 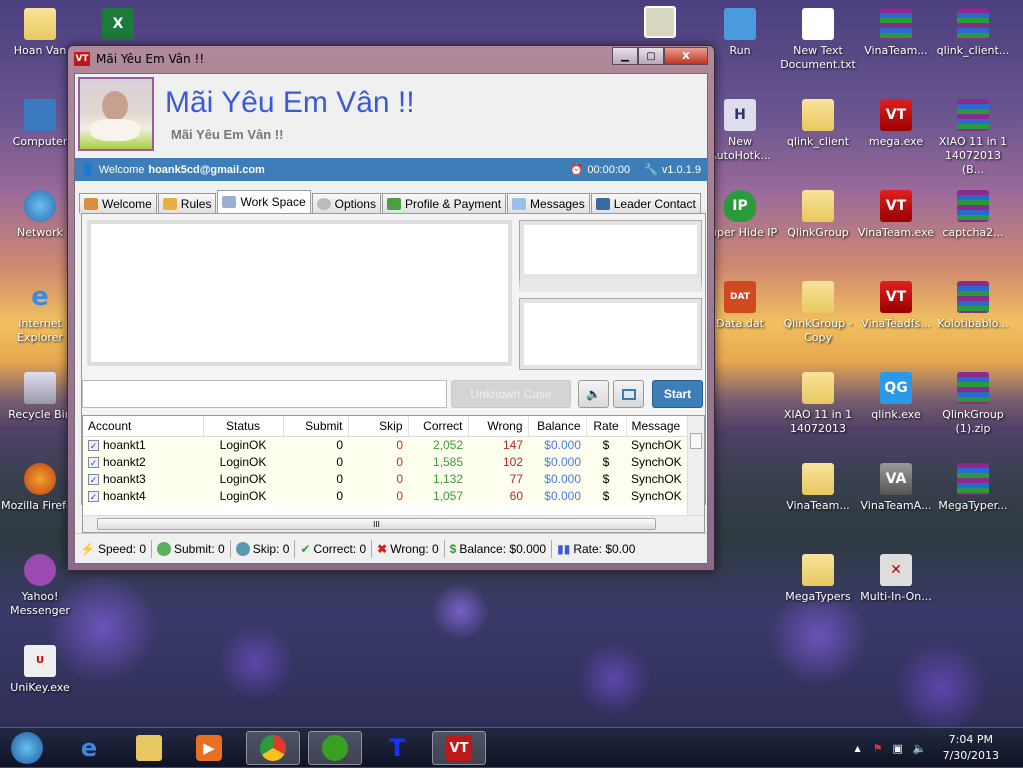 What do you see at coordinates (209, 748) in the screenshot?
I see `taskbar-media-player: ▶` at bounding box center [209, 748].